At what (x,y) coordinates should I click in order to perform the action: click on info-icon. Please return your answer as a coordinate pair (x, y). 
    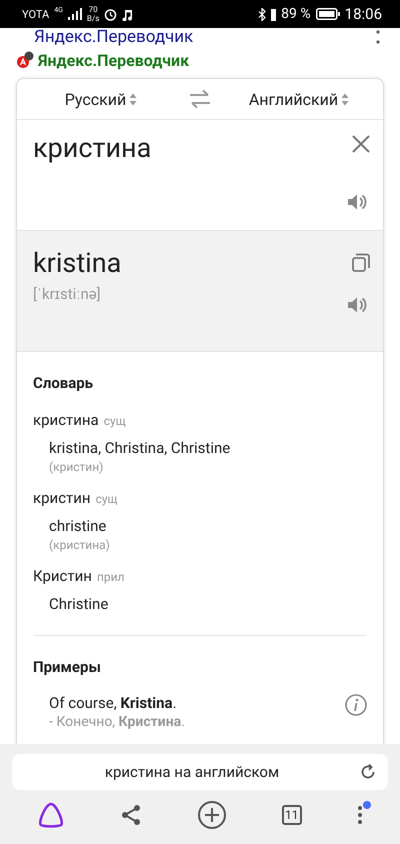
    Looking at the image, I should click on (356, 705).